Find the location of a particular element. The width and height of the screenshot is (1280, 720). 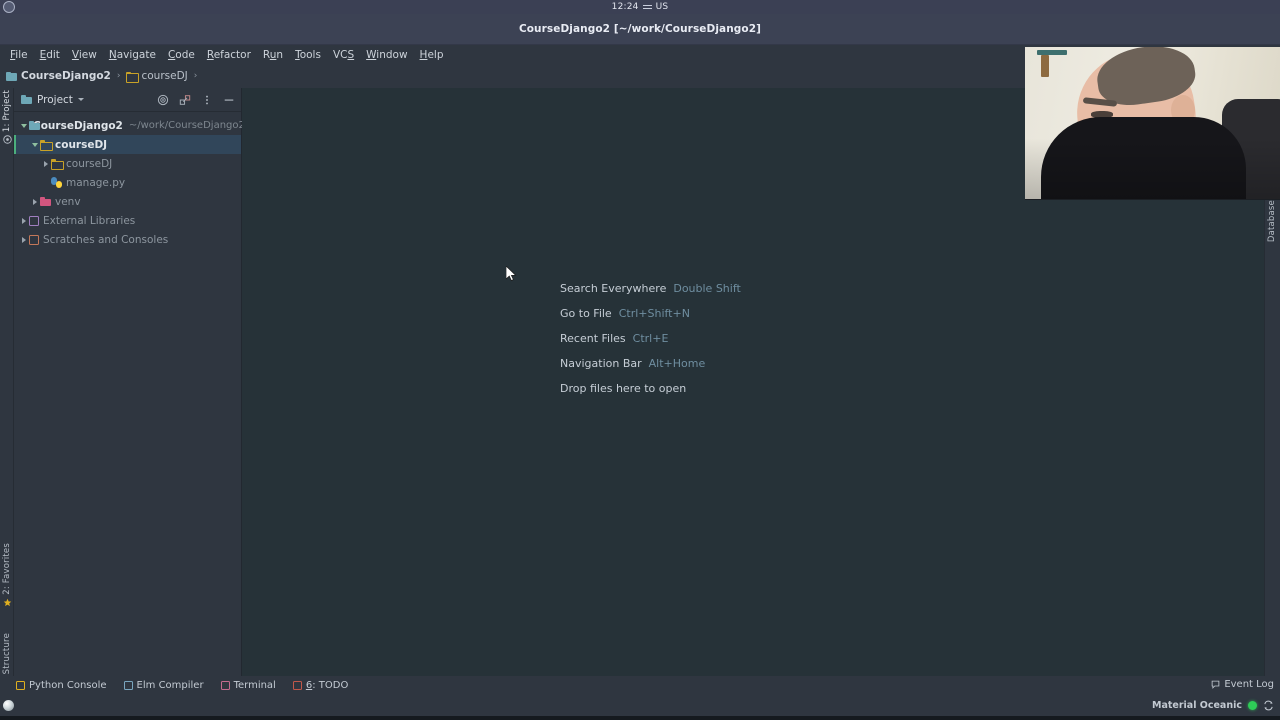

tree-item-label: Scratches and Consoles is located at coordinates (106, 239).